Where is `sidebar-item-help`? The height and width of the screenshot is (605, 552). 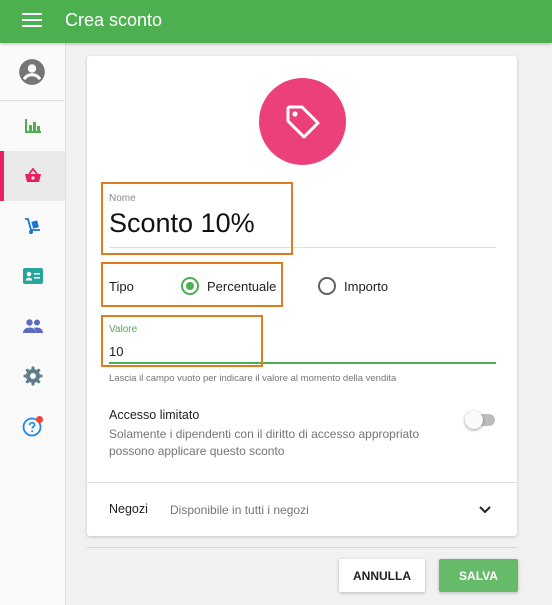 sidebar-item-help is located at coordinates (32, 426).